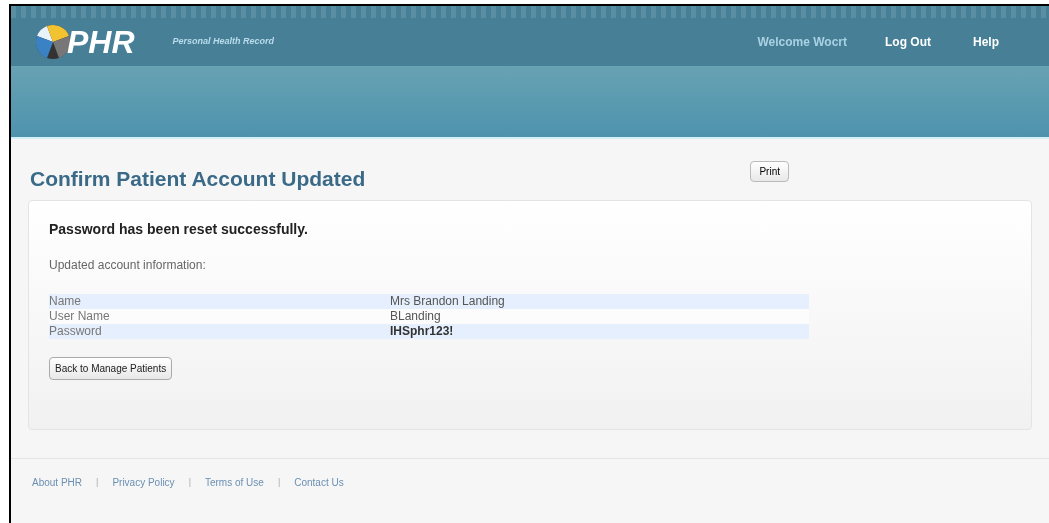  Describe the element at coordinates (802, 42) in the screenshot. I see `welcome-text: Welcome Wocrt` at that location.